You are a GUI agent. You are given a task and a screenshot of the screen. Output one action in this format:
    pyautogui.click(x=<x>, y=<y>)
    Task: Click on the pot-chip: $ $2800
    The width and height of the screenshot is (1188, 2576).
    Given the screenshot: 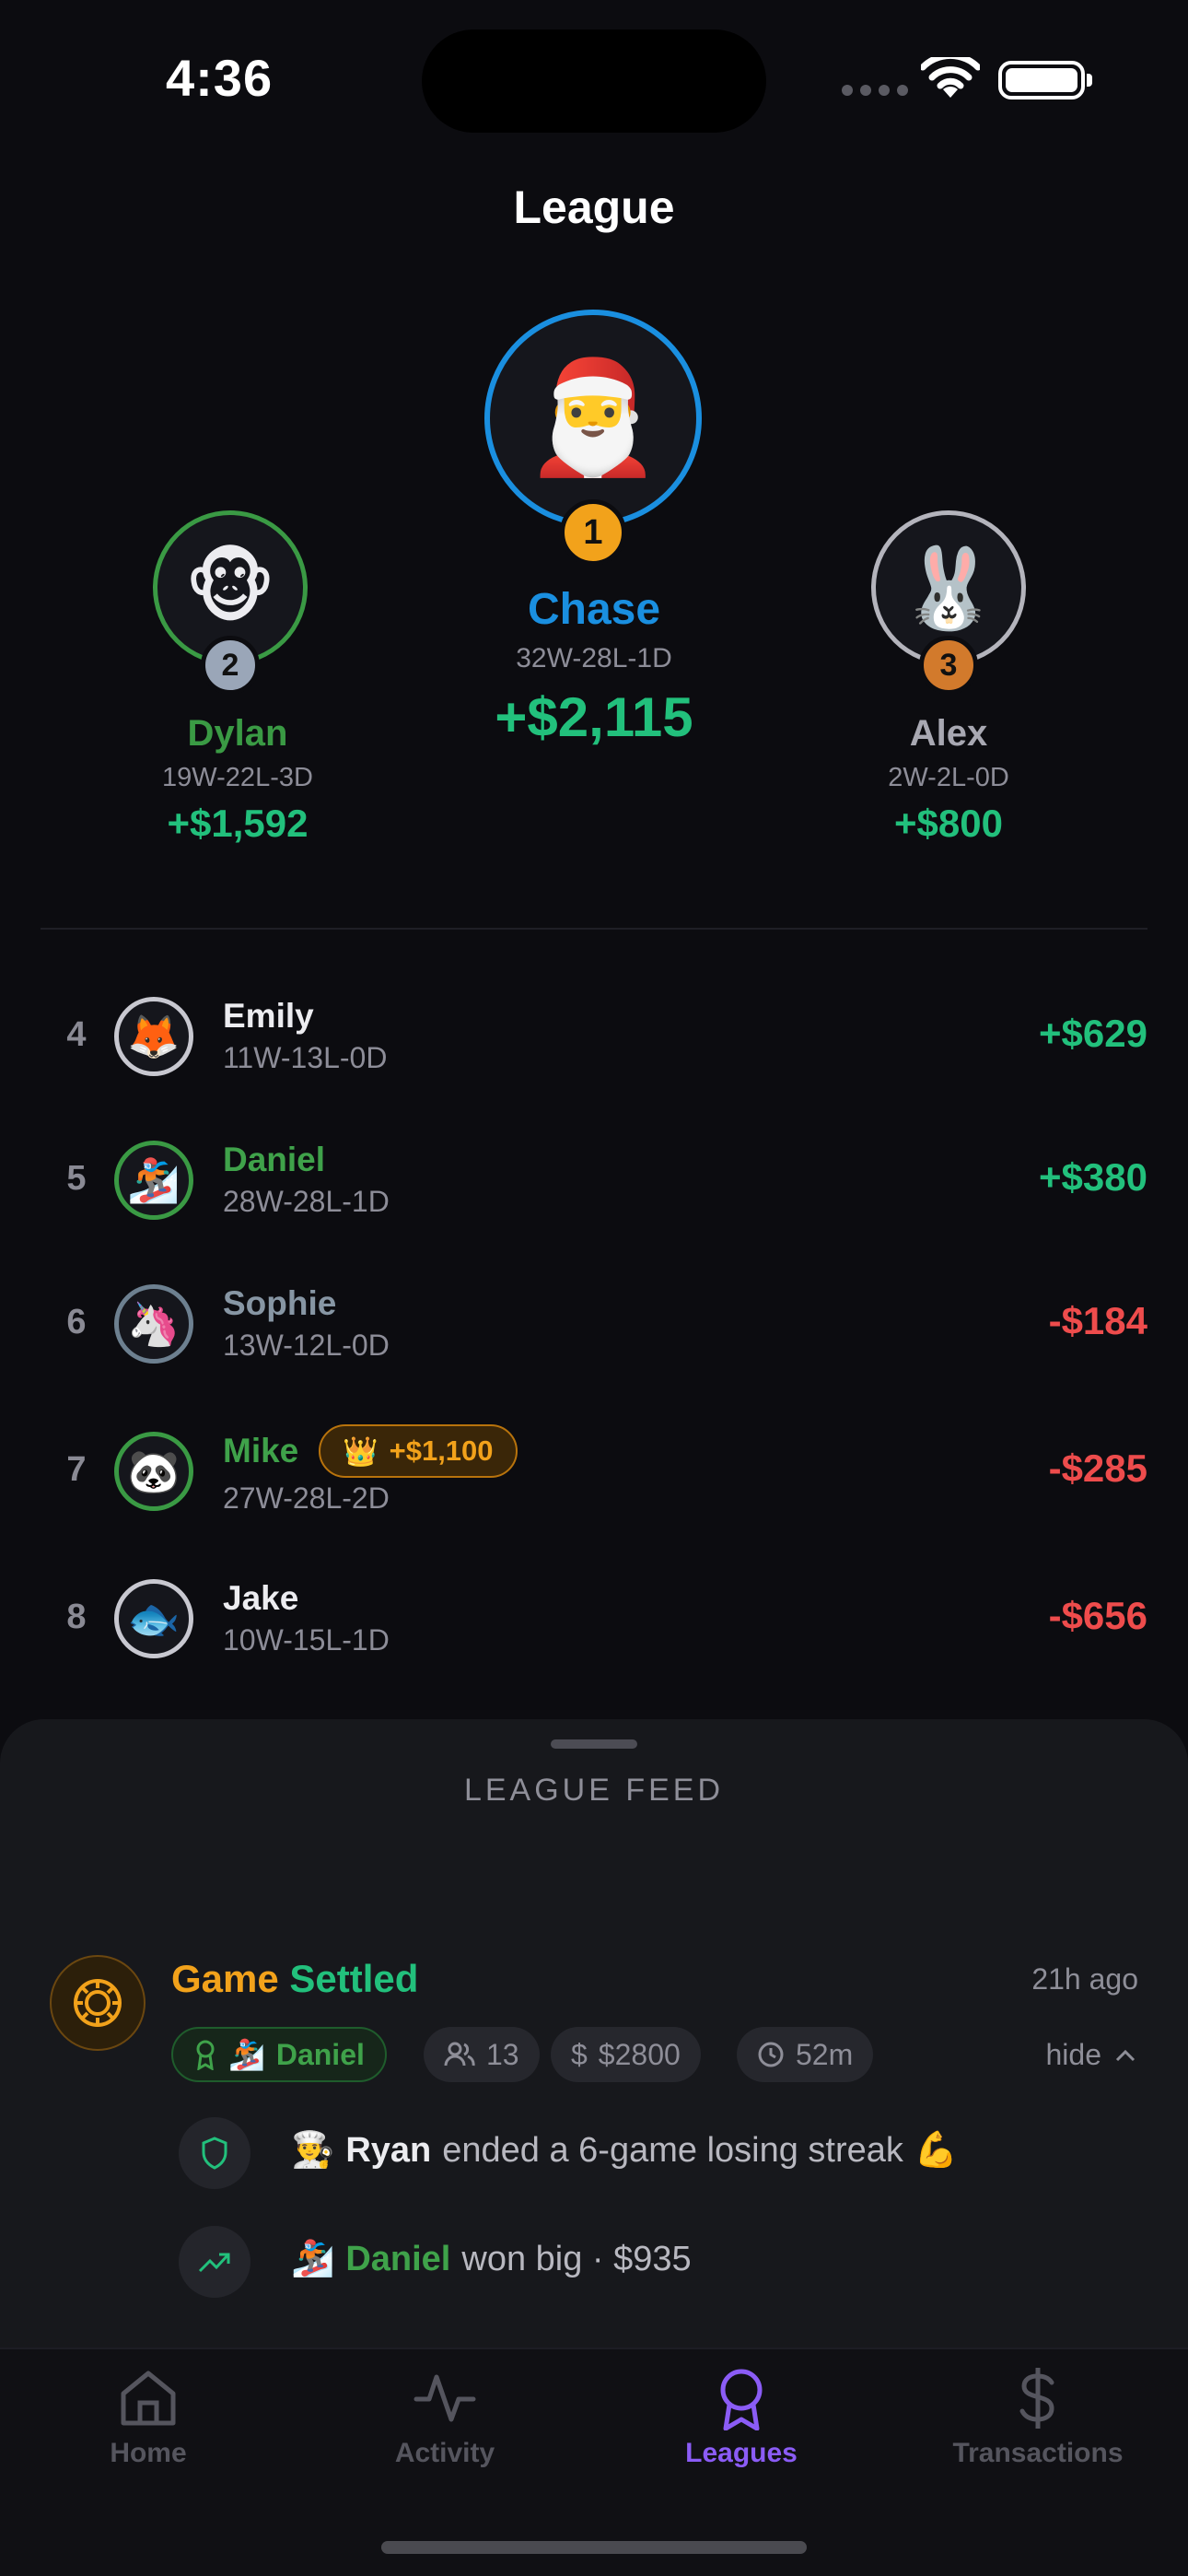 What is the action you would take?
    pyautogui.click(x=626, y=2054)
    